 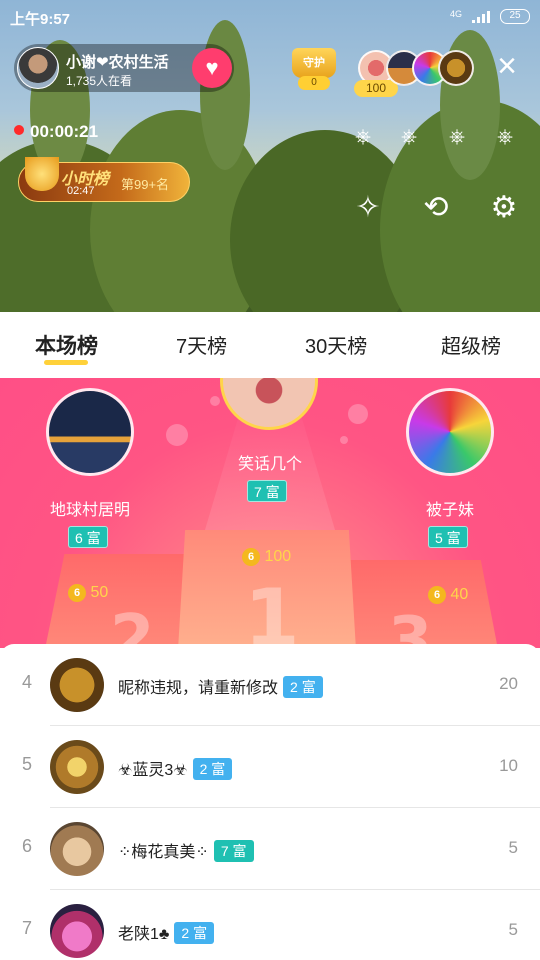 What do you see at coordinates (269, 404) in the screenshot?
I see `first-place-avatar` at bounding box center [269, 404].